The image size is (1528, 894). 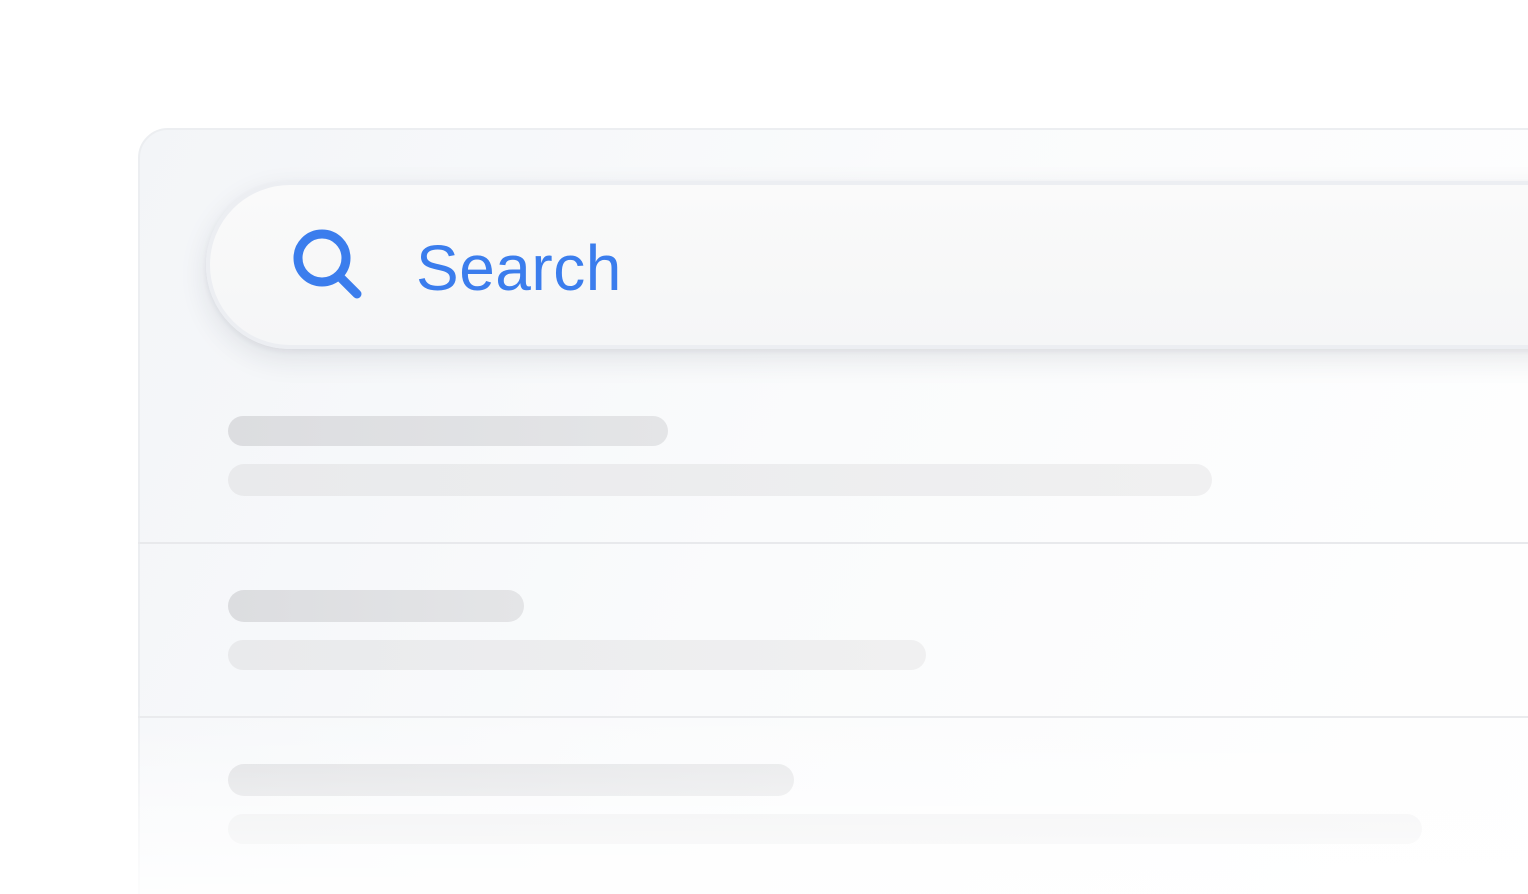 I want to click on result-1-text-skeleton, so click(x=720, y=480).